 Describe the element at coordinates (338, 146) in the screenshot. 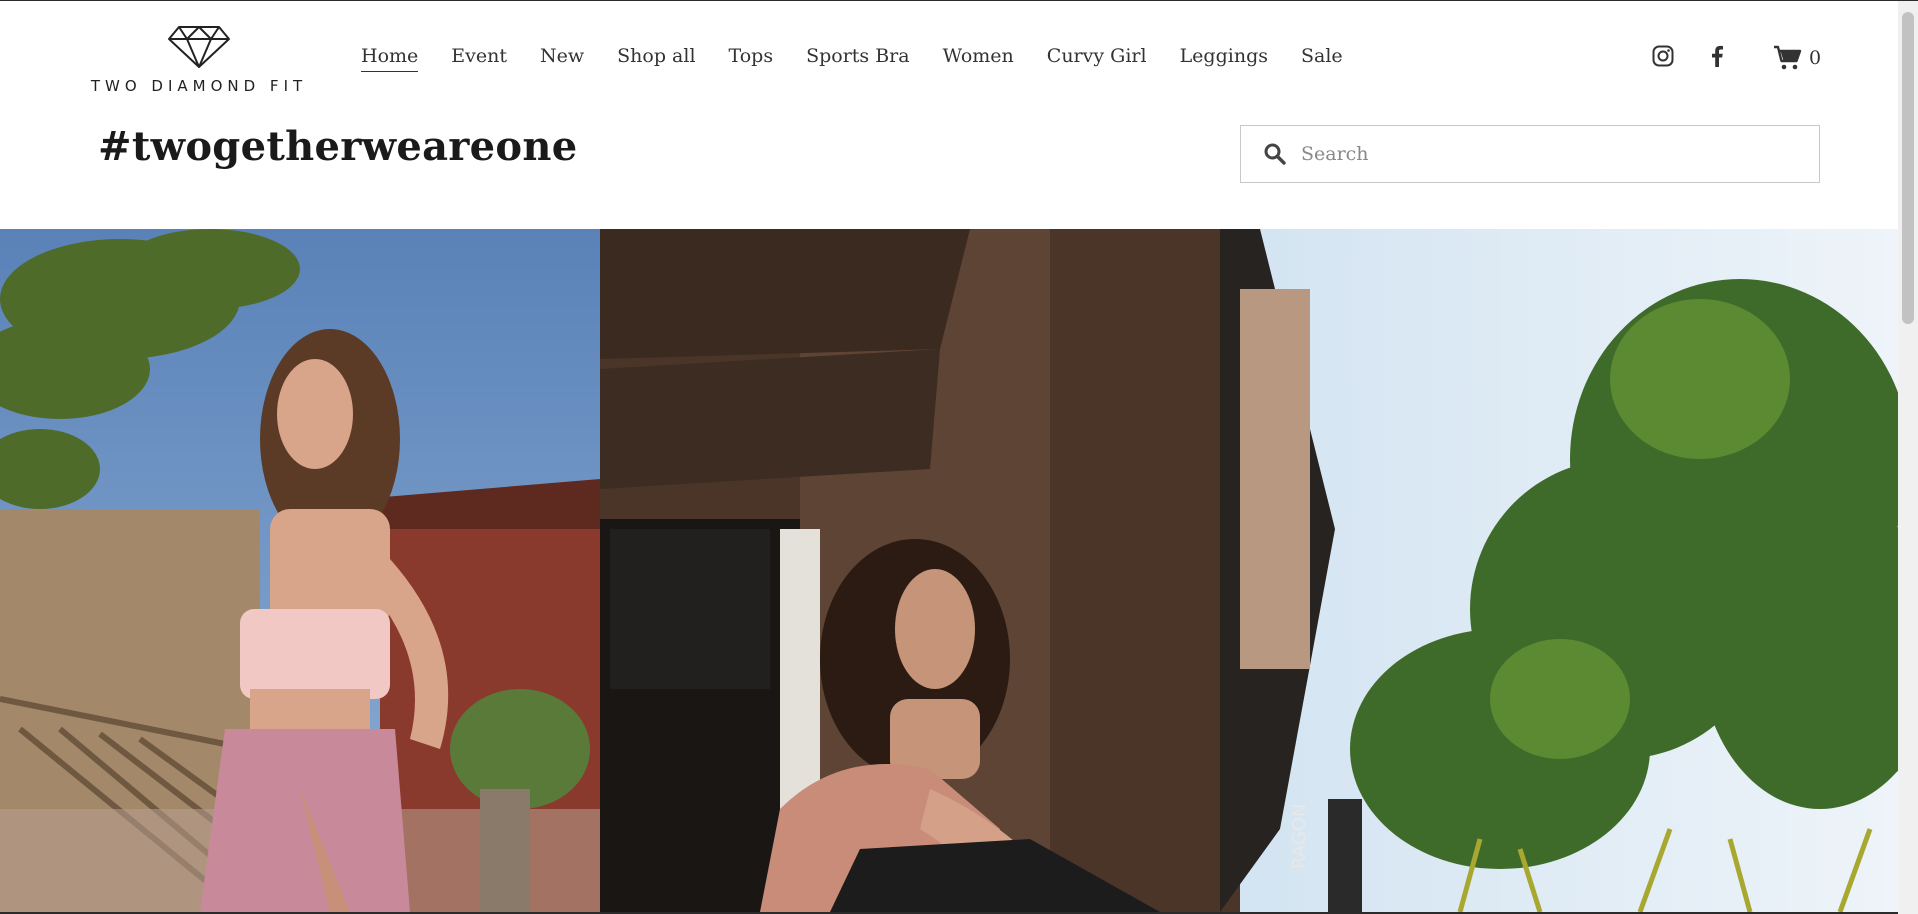

I see `page-title: #twogetherweareone` at that location.